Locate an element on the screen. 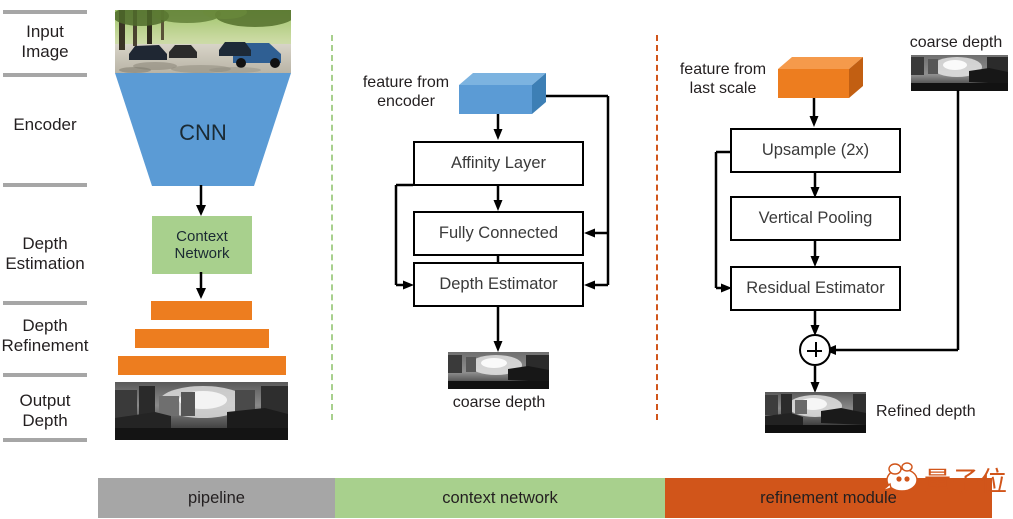 This screenshot has width=1013, height=519. context-box-label: Affinity Layer is located at coordinates (498, 163).